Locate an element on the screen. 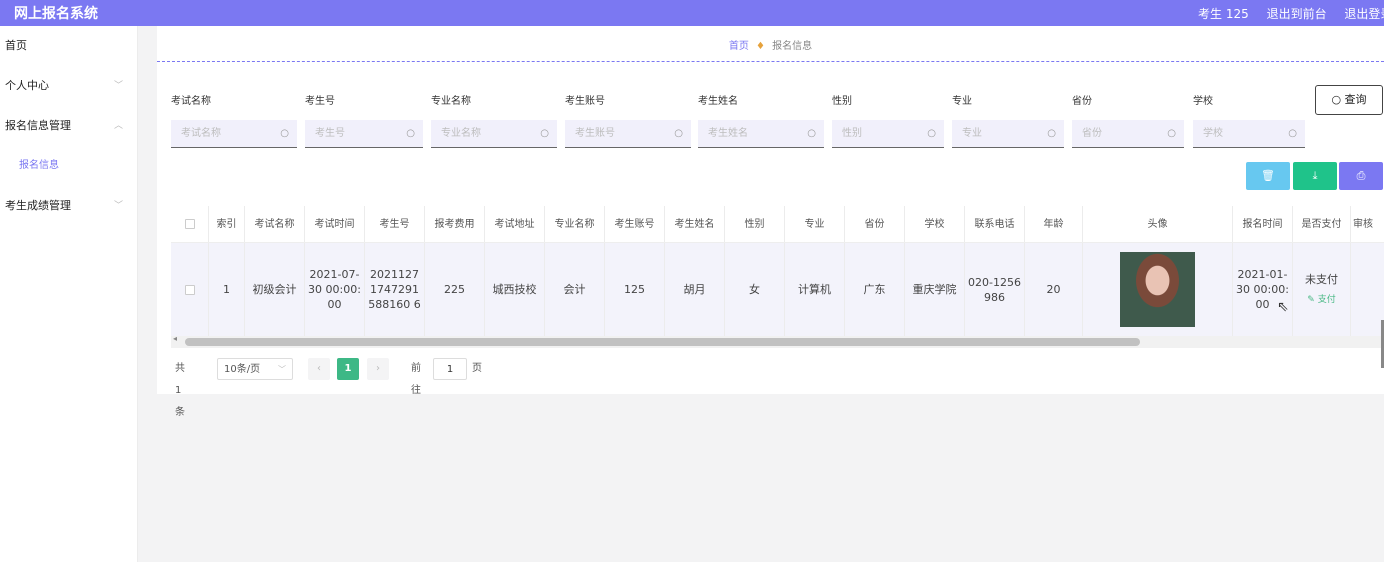 This screenshot has width=1384, height=562. school-input: 学校 ○ is located at coordinates (1249, 134).